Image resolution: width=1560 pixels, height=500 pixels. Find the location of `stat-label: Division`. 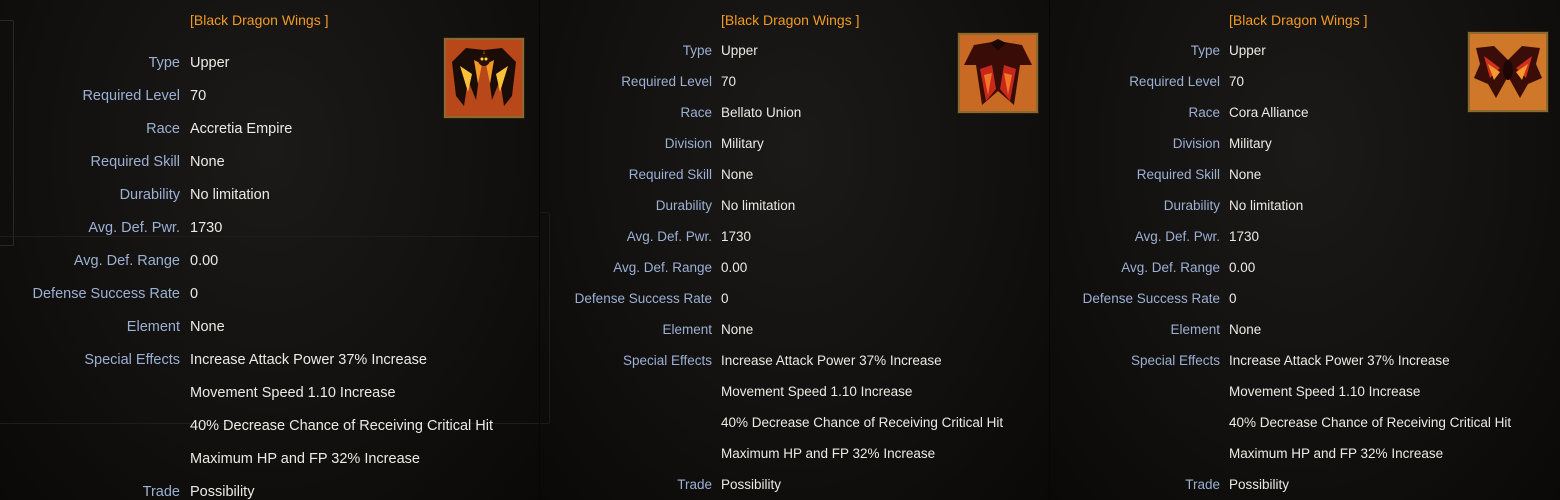

stat-label: Division is located at coordinates (1196, 143).